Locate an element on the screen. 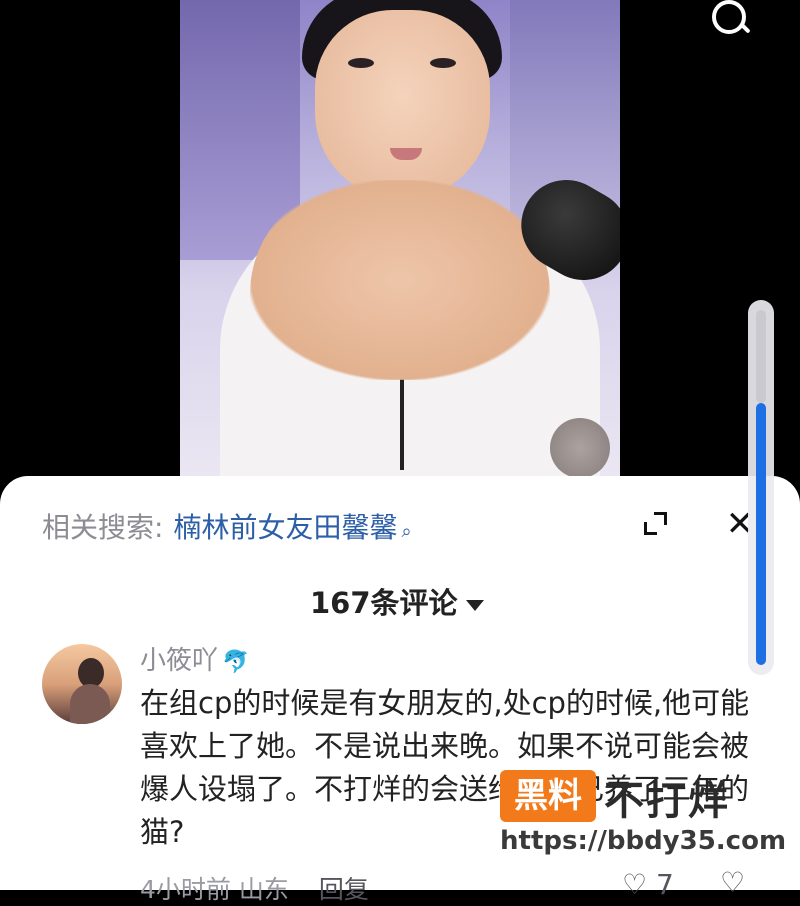 The width and height of the screenshot is (800, 906). watermark-badge: 黑料 is located at coordinates (548, 796).